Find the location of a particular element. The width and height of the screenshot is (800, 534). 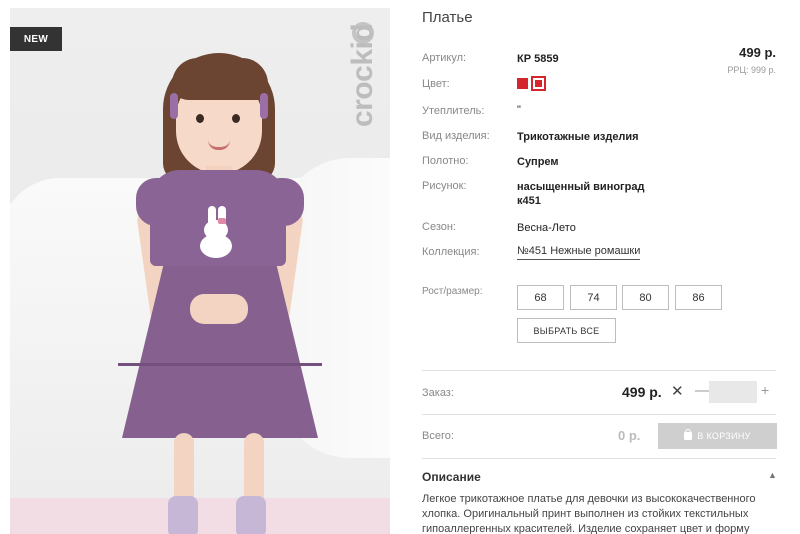

model-eye-left is located at coordinates (200, 118).